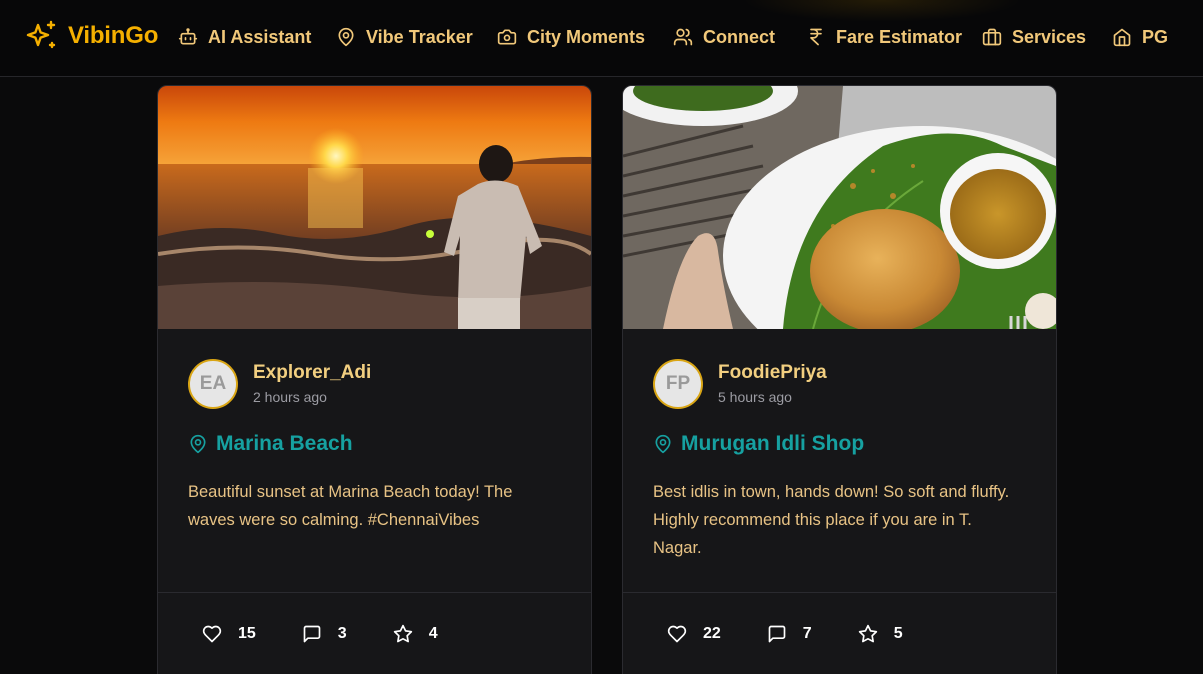  I want to click on nav-label: Vibe Tracker, so click(419, 36).